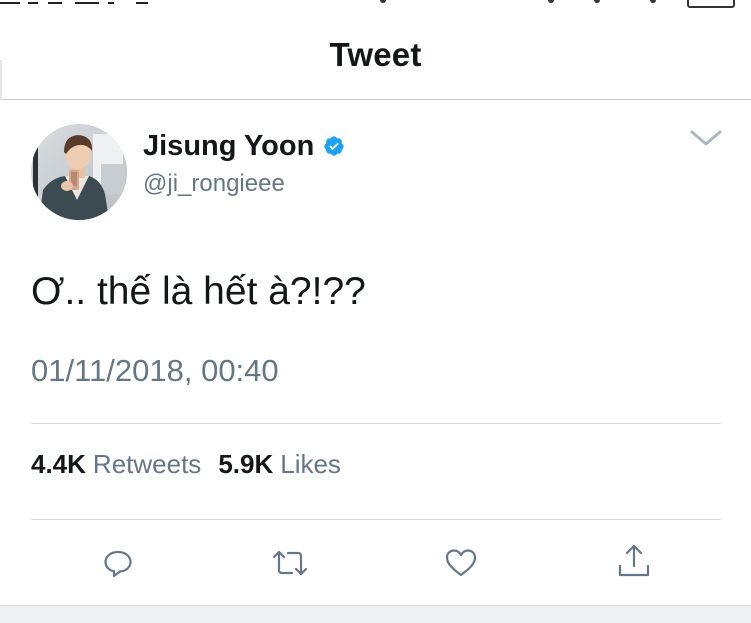 Image resolution: width=751 pixels, height=623 pixels. Describe the element at coordinates (334, 146) in the screenshot. I see `verified-badge-icon` at that location.